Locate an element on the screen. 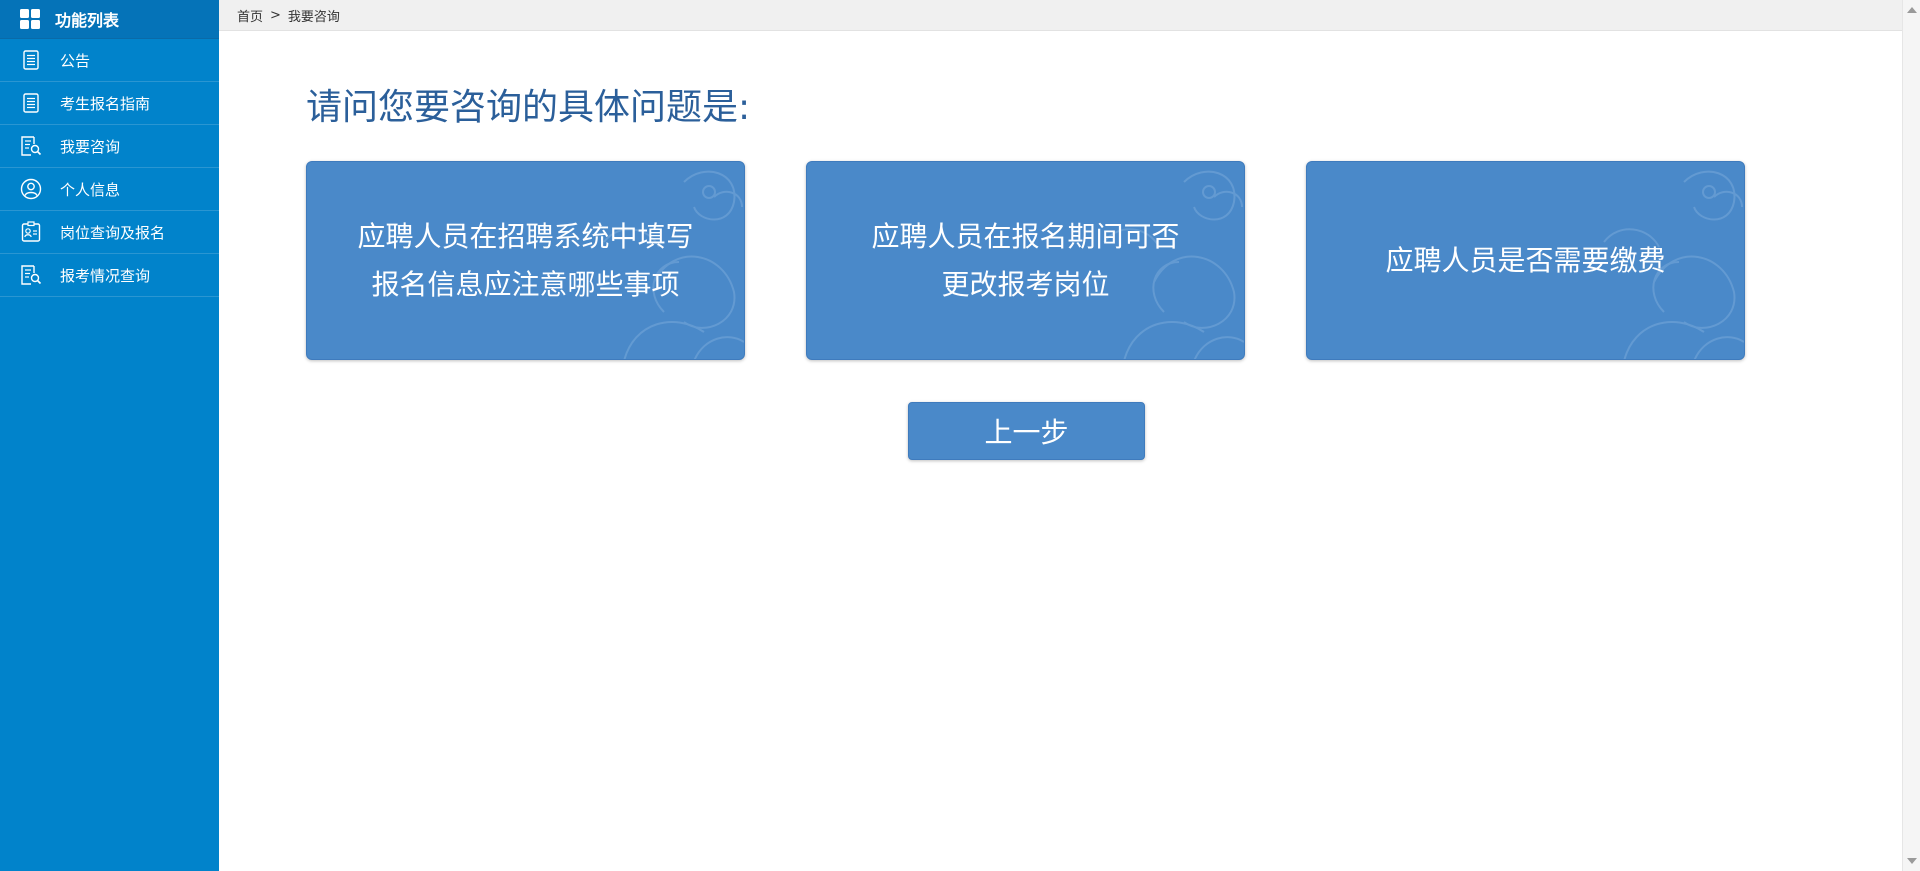 The width and height of the screenshot is (1920, 871). question-card-text: 应聘人员在报名期间可否 更改报考岗位 is located at coordinates (1025, 260).